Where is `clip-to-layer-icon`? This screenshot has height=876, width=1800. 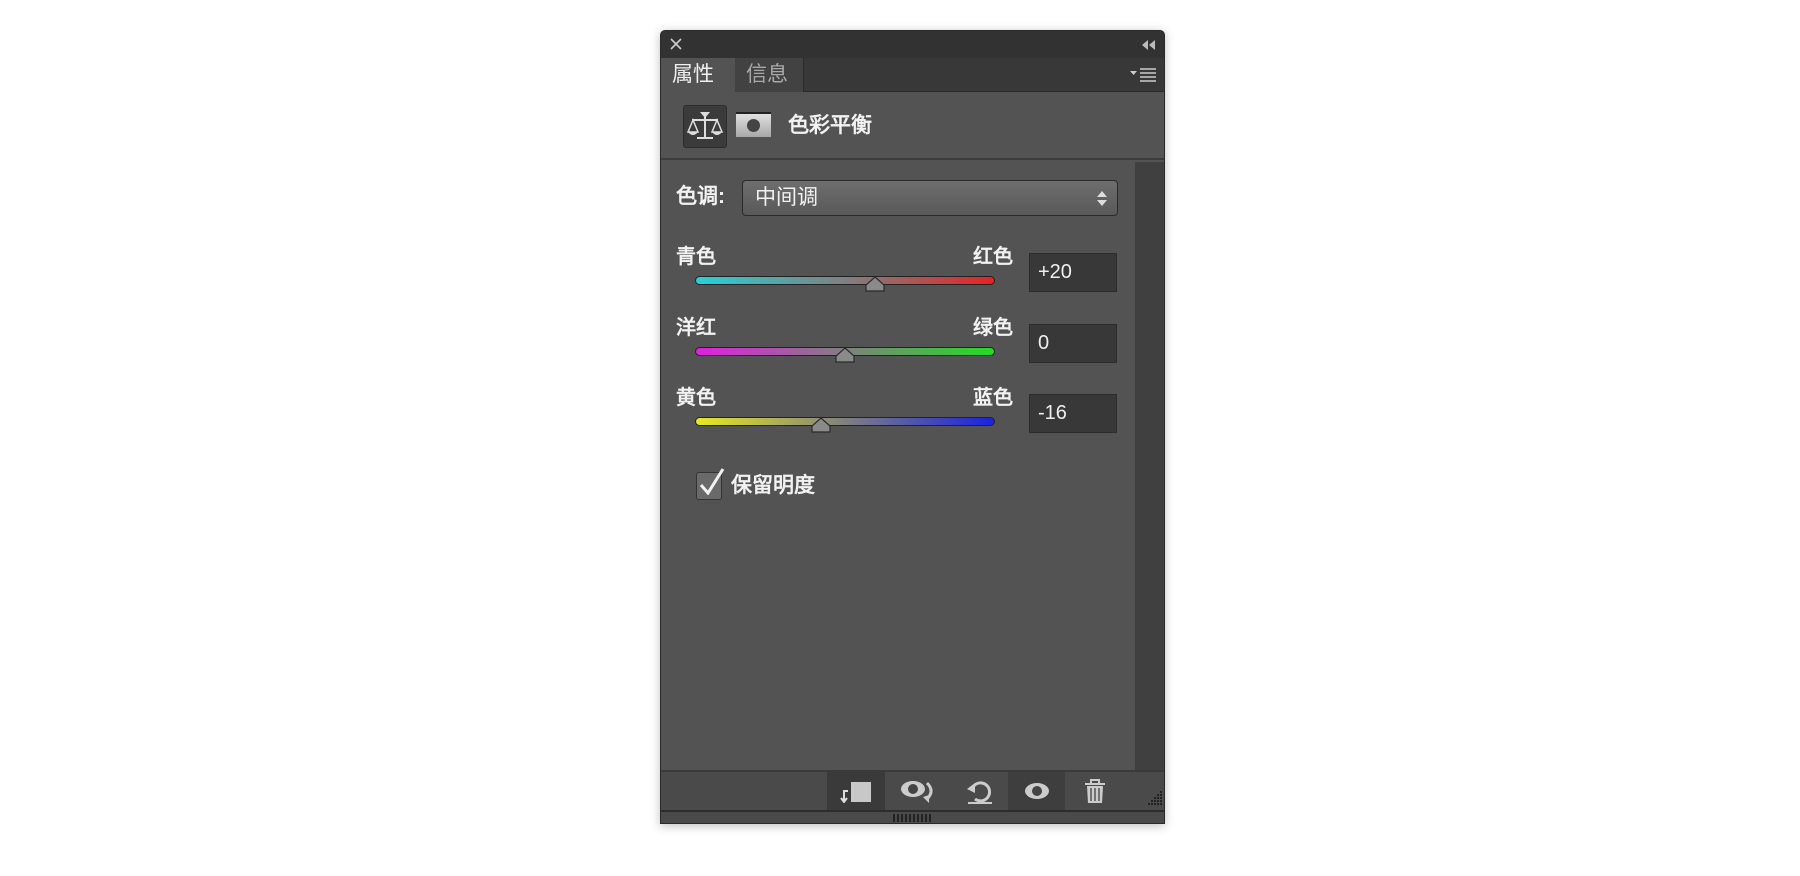
clip-to-layer-icon is located at coordinates (855, 792).